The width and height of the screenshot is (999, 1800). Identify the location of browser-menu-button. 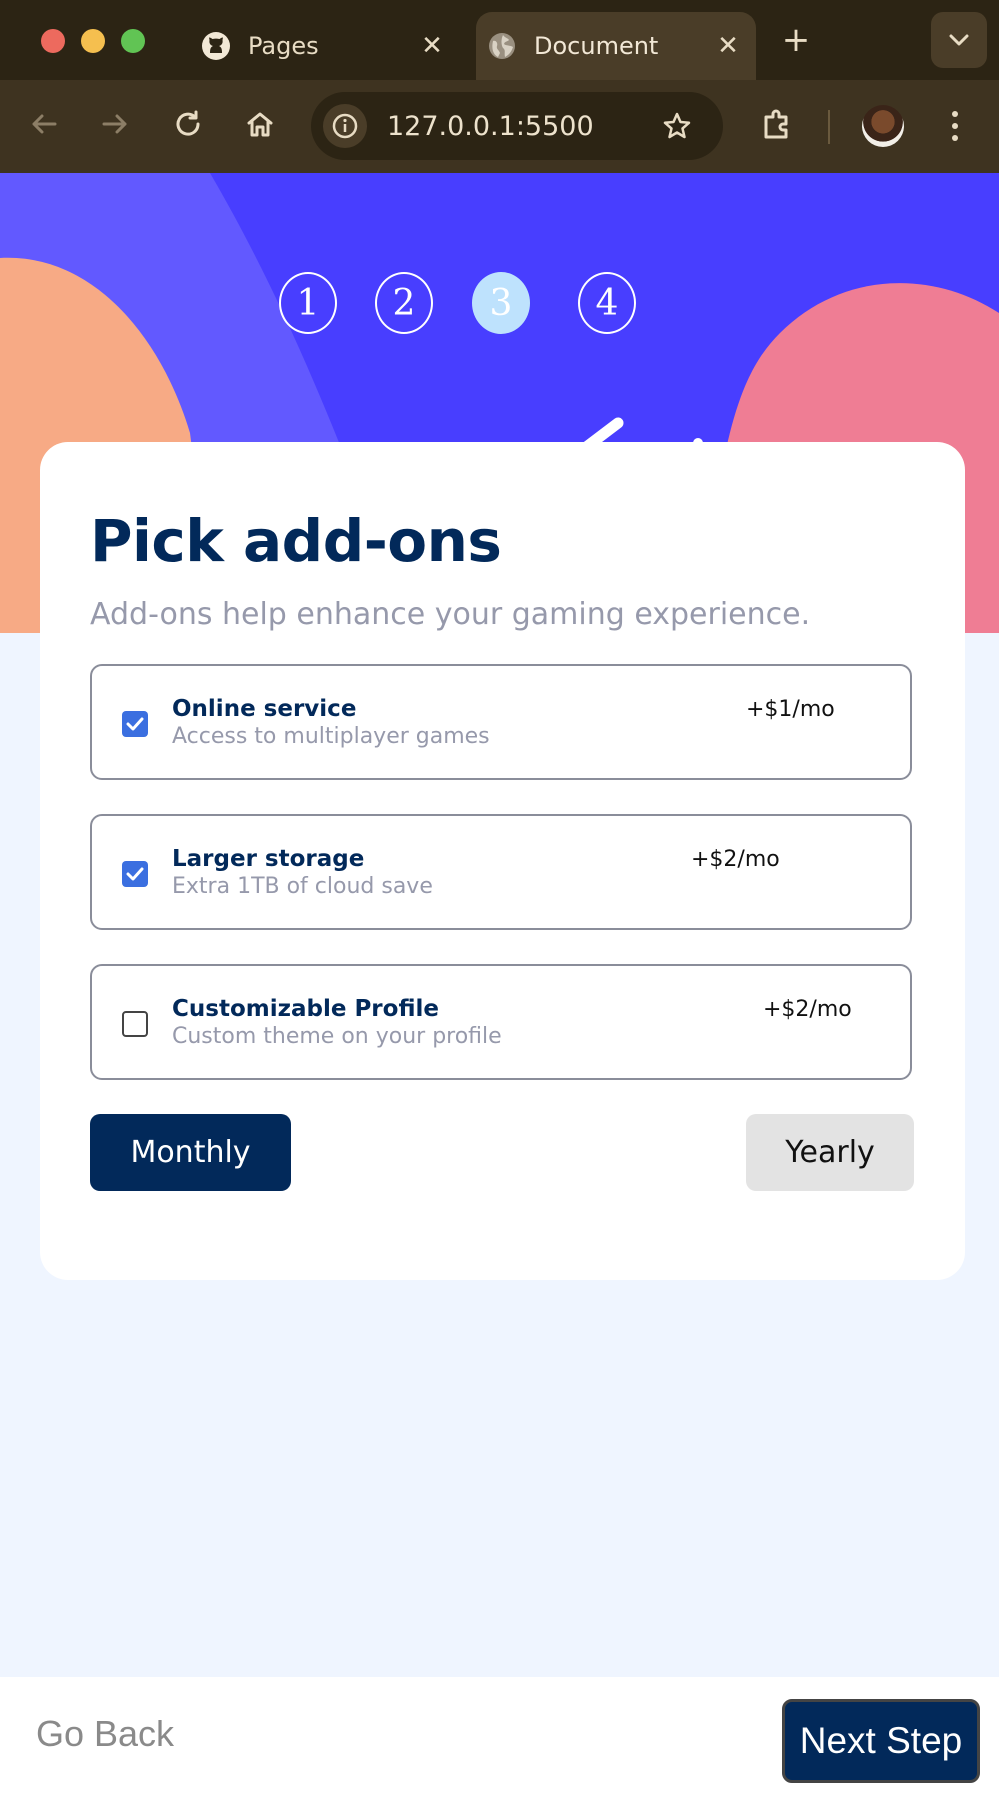
(955, 126).